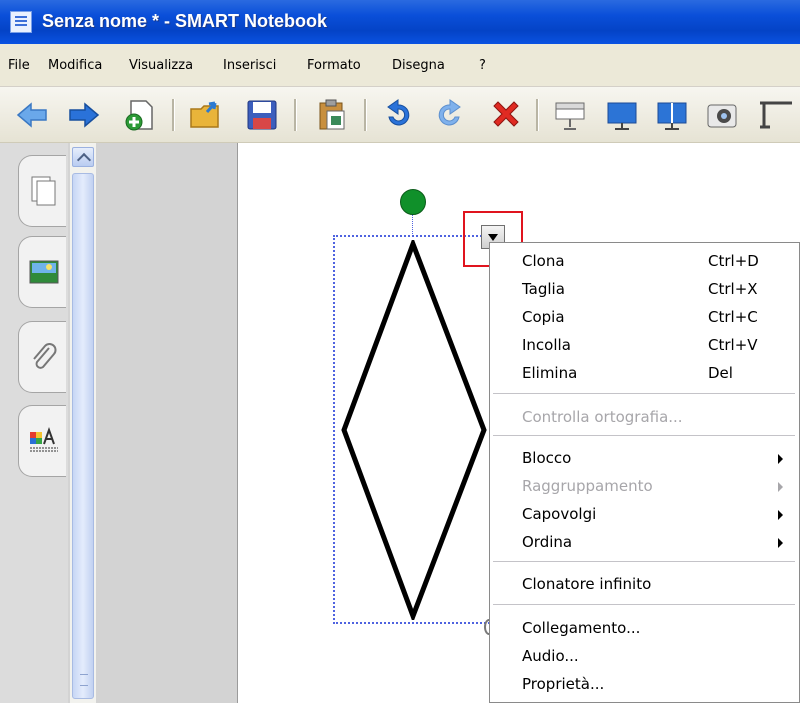 This screenshot has height=703, width=800. What do you see at coordinates (185, 21) in the screenshot?
I see `window-title: Senza nome * - SMART Notebook` at bounding box center [185, 21].